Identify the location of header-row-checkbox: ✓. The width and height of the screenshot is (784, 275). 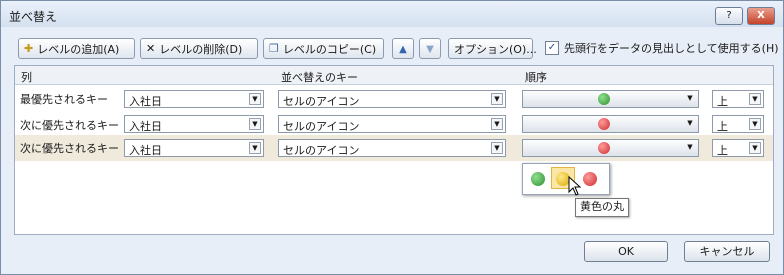
(552, 48).